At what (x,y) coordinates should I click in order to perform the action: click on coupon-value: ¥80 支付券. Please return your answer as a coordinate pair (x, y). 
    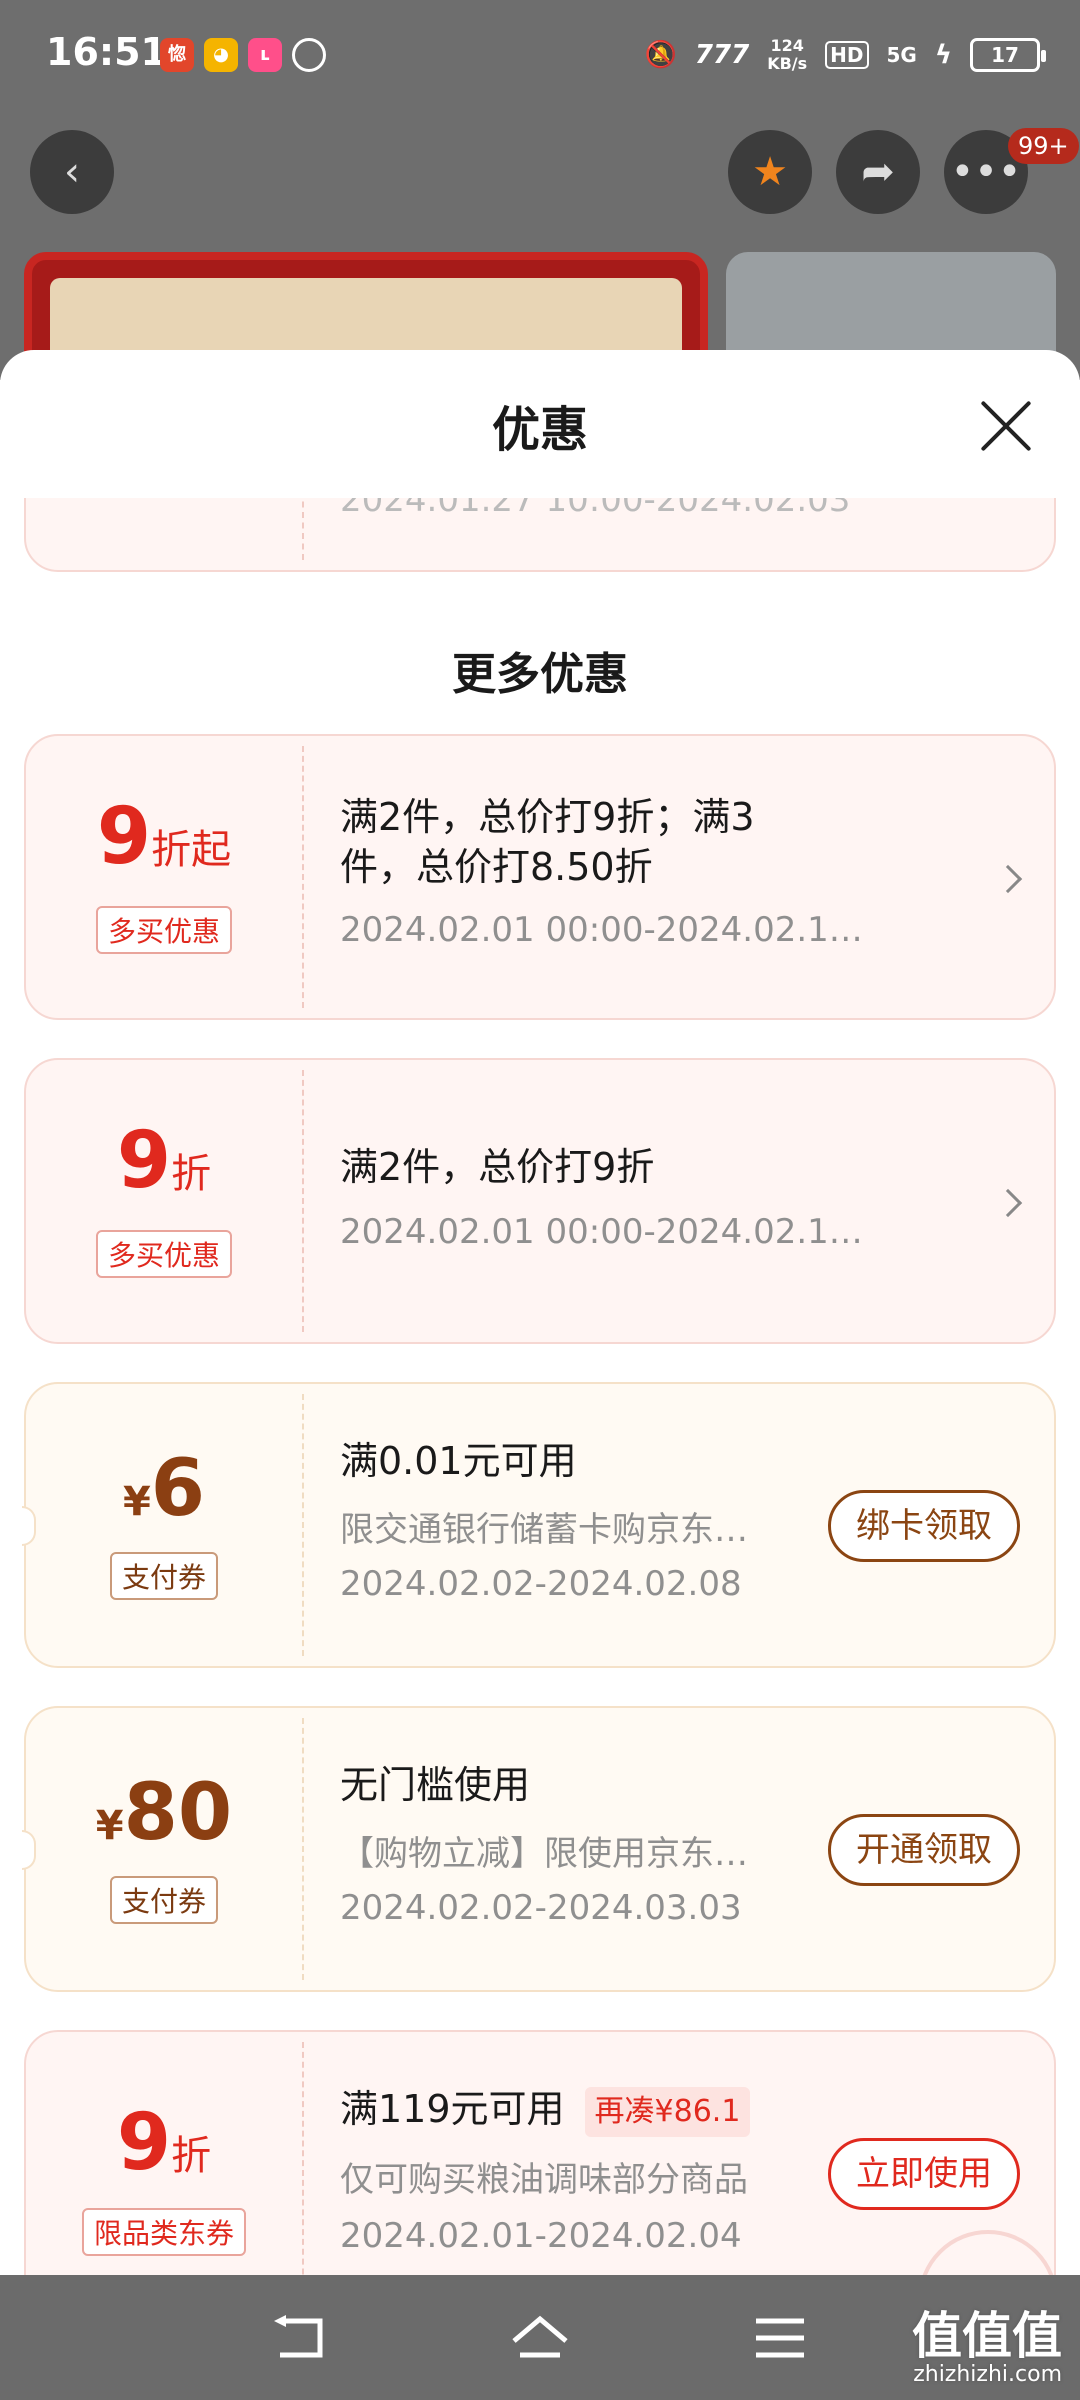
    Looking at the image, I should click on (164, 1849).